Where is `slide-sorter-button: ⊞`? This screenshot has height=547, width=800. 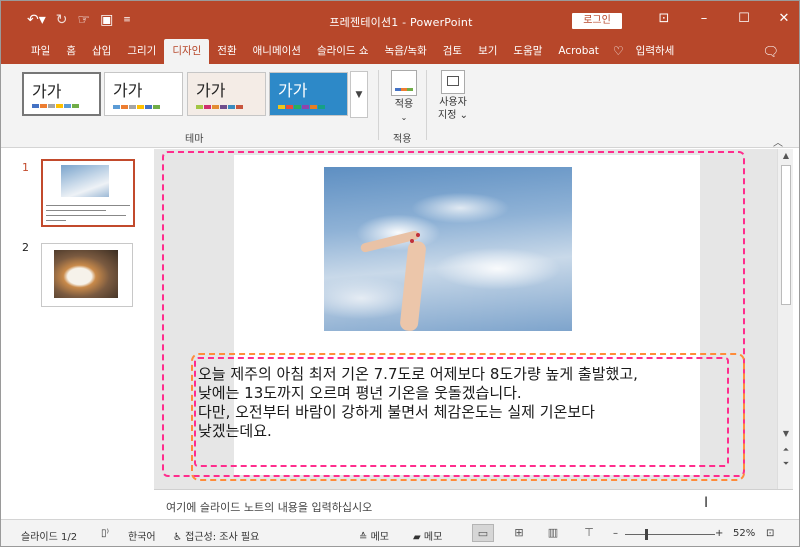 slide-sorter-button: ⊞ is located at coordinates (519, 533).